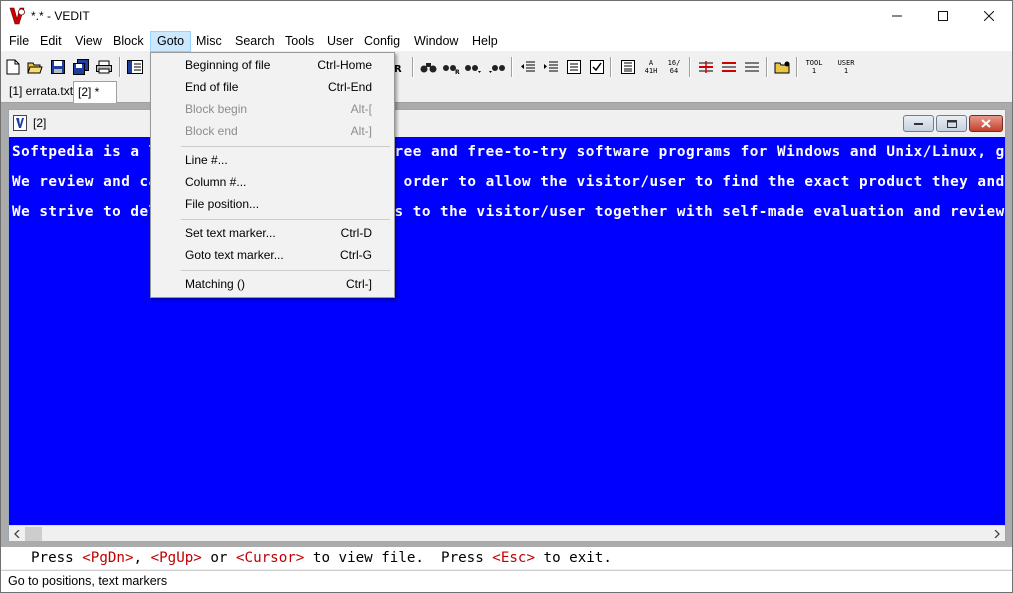 Image resolution: width=1013 pixels, height=593 pixels. What do you see at coordinates (485, 41) in the screenshot?
I see `menu-help: Help` at bounding box center [485, 41].